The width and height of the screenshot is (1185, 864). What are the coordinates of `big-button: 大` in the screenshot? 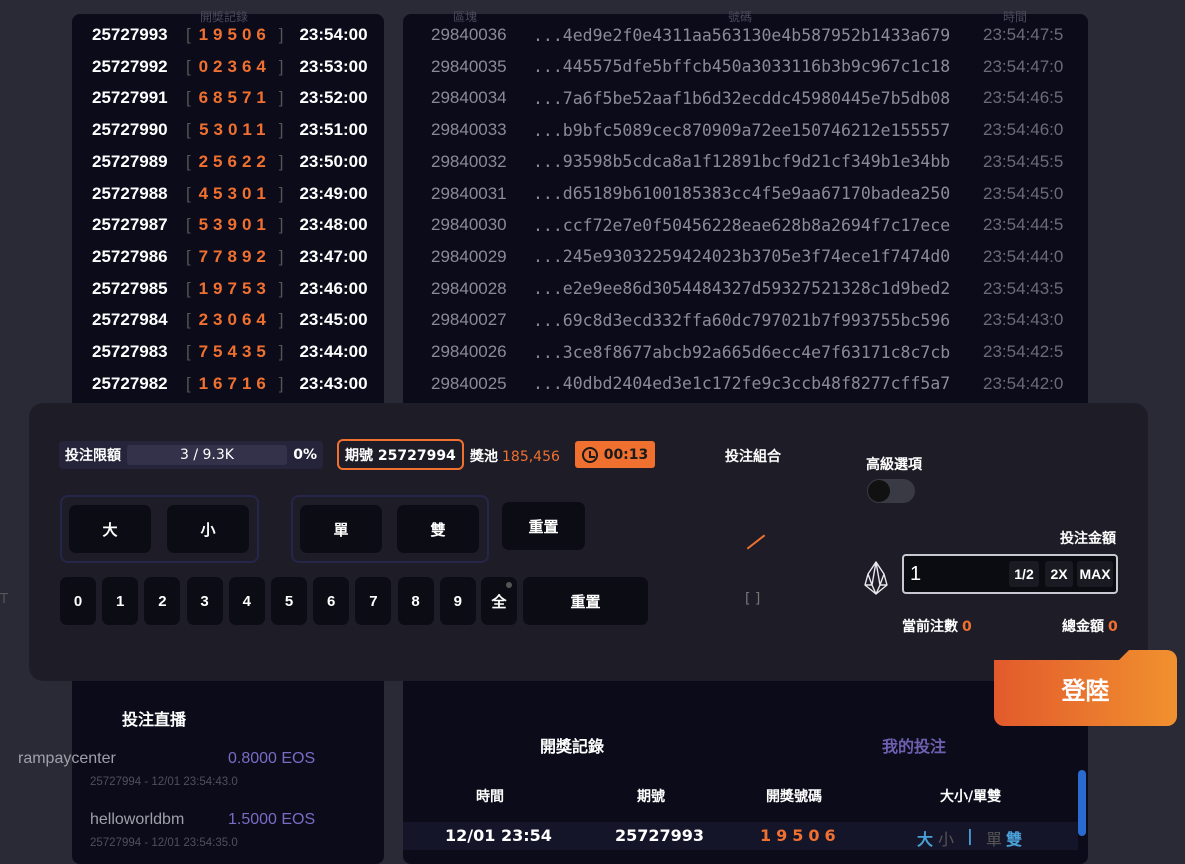 It's located at (110, 529).